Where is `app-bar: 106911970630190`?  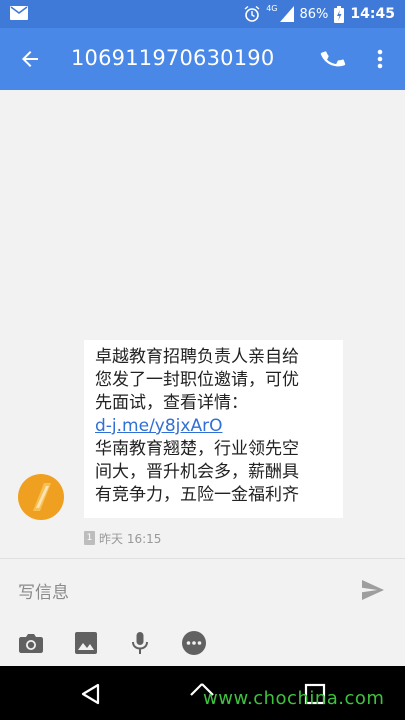
app-bar: 106911970630190 is located at coordinates (202, 59).